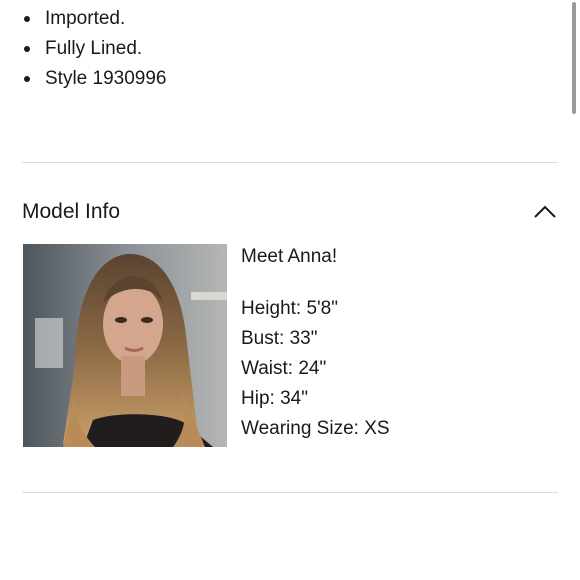 The width and height of the screenshot is (580, 580). I want to click on stat-value: 5'8", so click(322, 308).